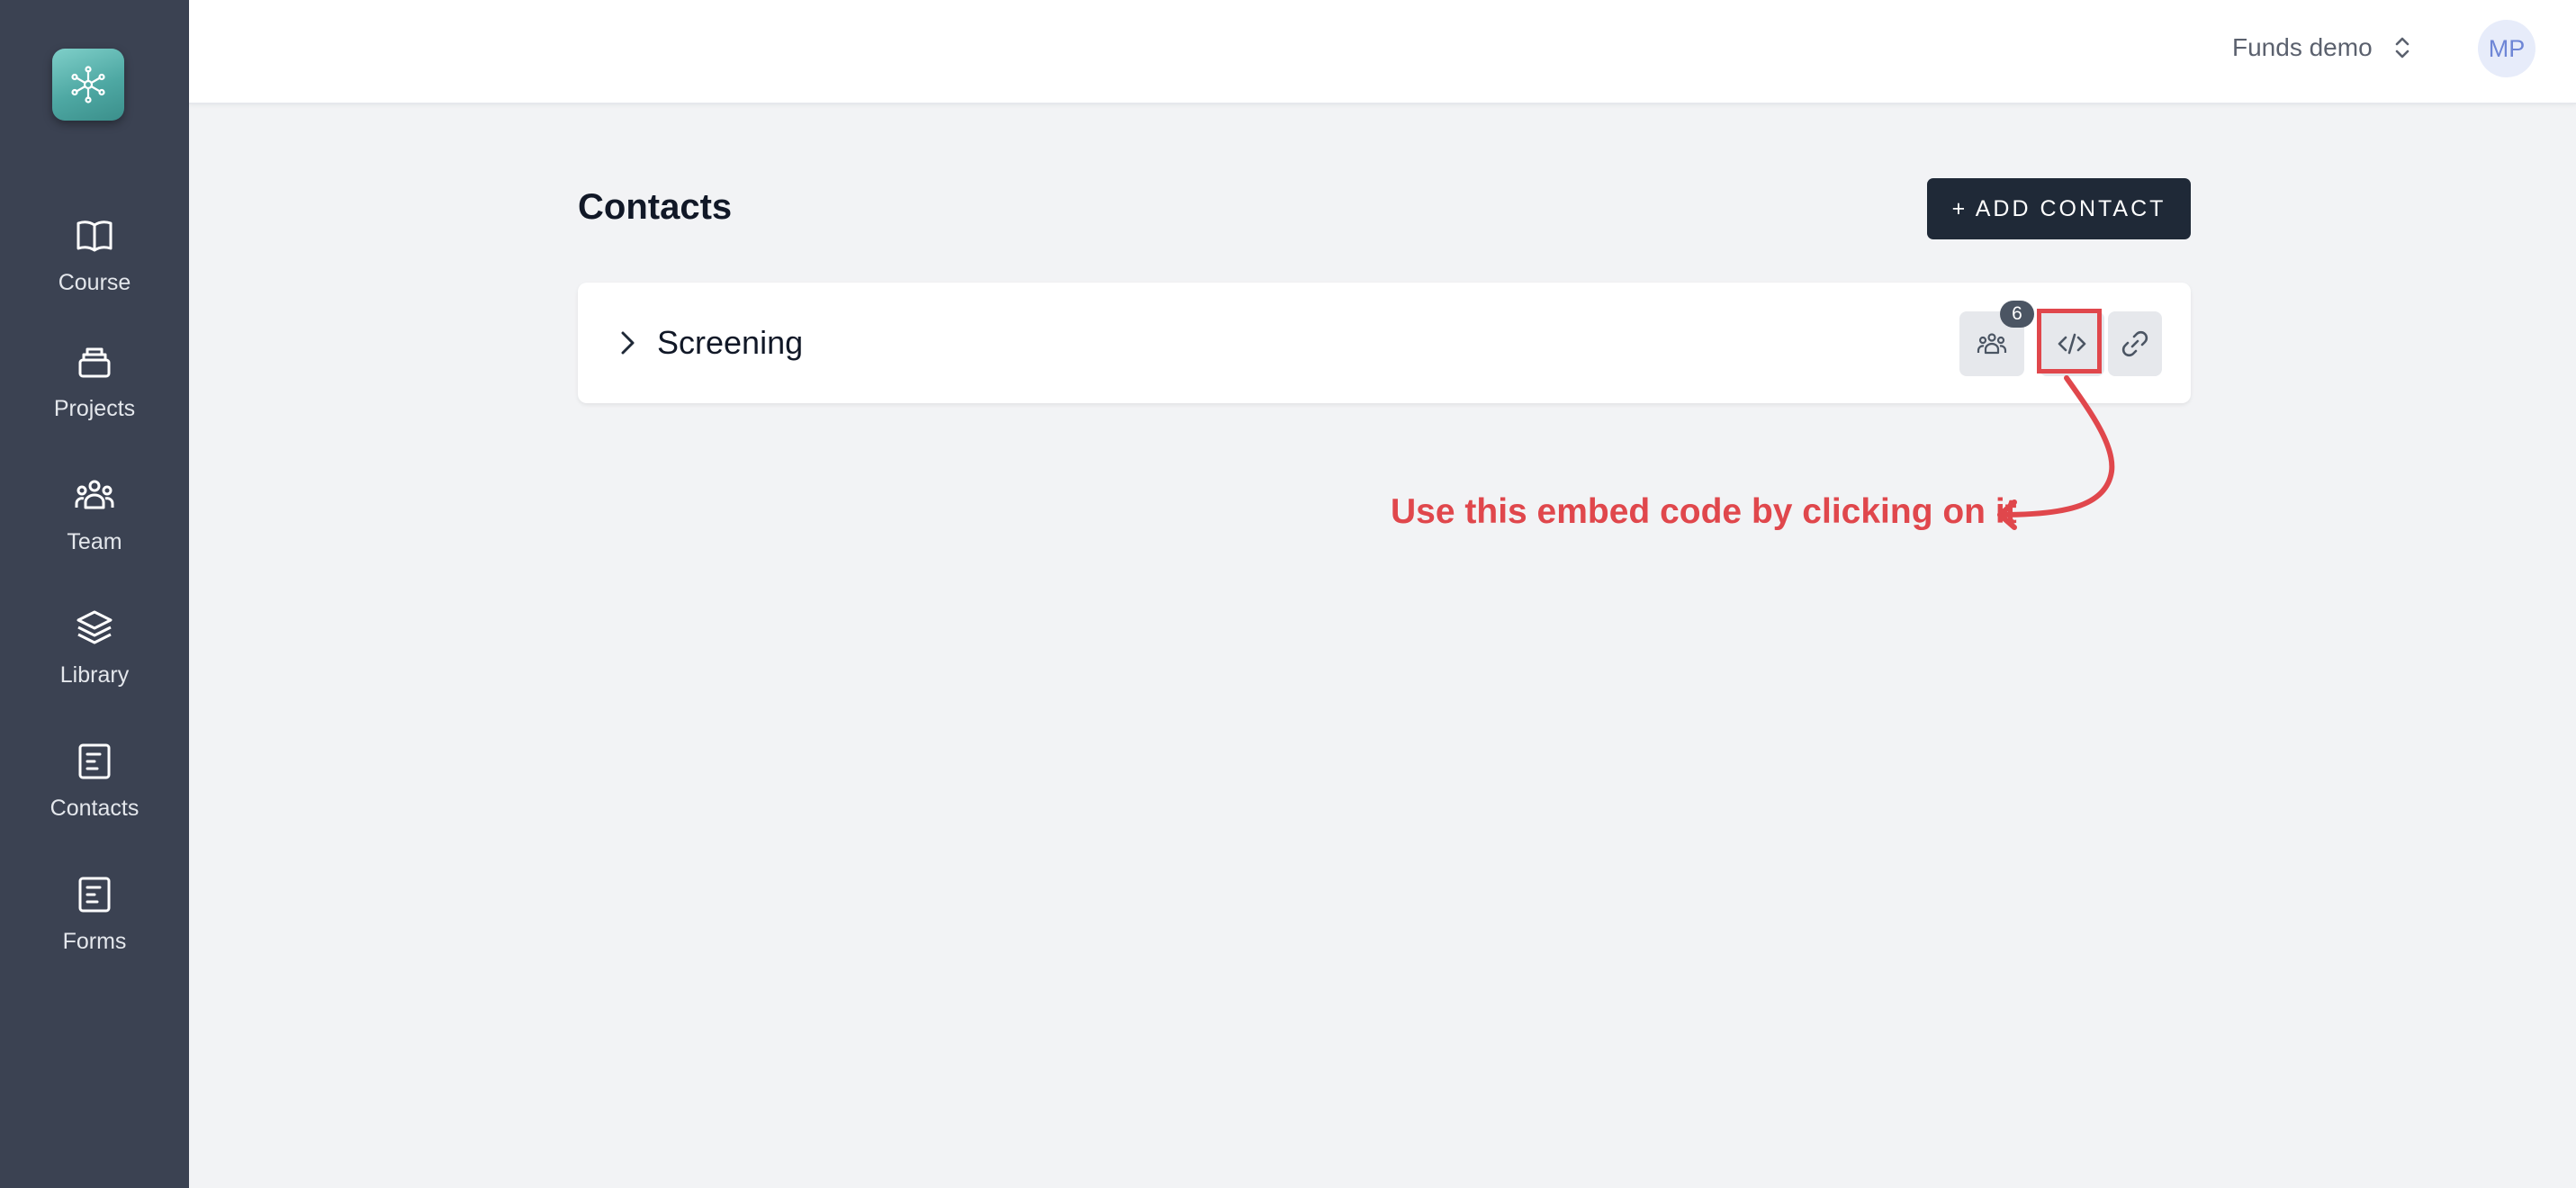 The height and width of the screenshot is (1188, 2576). What do you see at coordinates (2059, 209) in the screenshot?
I see `add-contact-button: + ADD CONTACT` at bounding box center [2059, 209].